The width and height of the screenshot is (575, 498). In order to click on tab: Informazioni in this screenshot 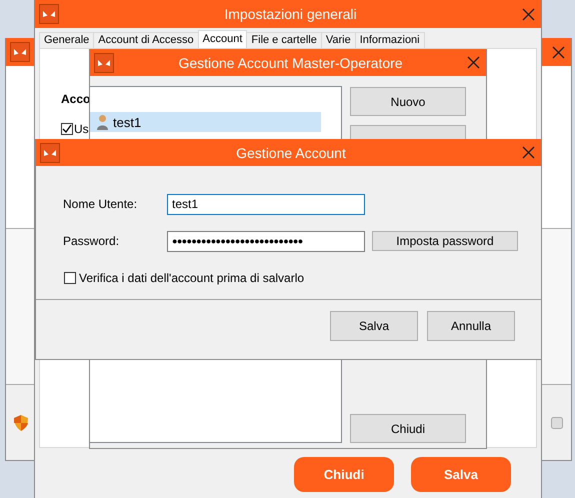, I will do `click(389, 40)`.